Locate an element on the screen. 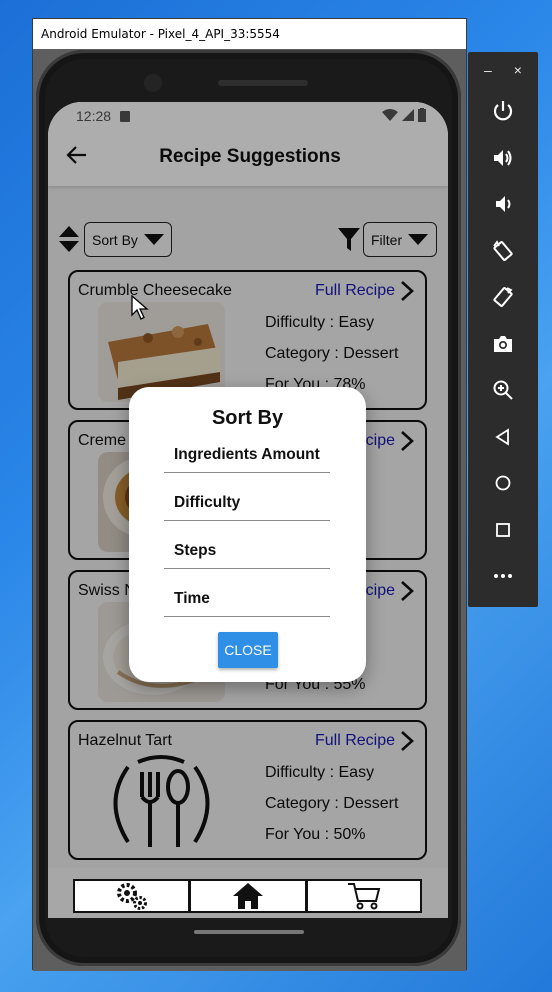 The width and height of the screenshot is (552, 992). rotate-left-button is located at coordinates (503, 251).